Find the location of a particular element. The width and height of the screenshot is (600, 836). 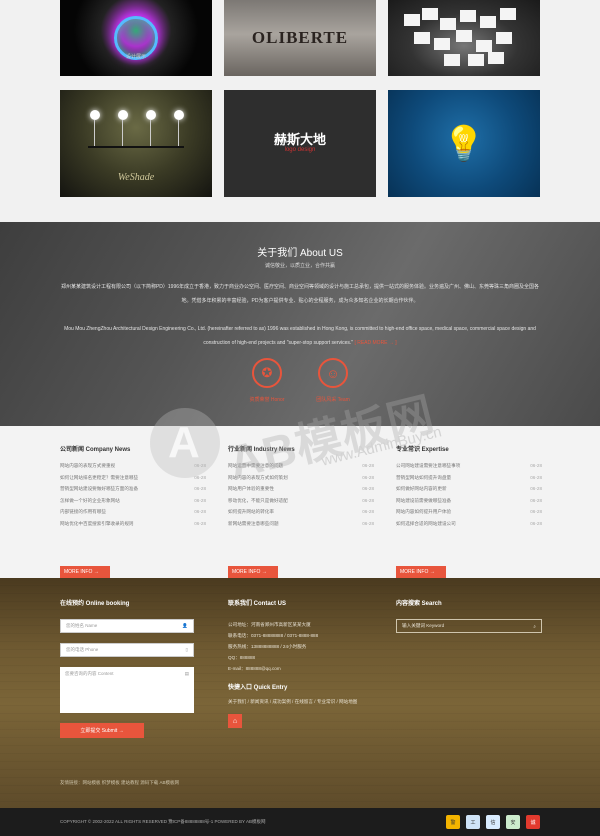

search-title: 内容搜索 Search is located at coordinates (419, 604).